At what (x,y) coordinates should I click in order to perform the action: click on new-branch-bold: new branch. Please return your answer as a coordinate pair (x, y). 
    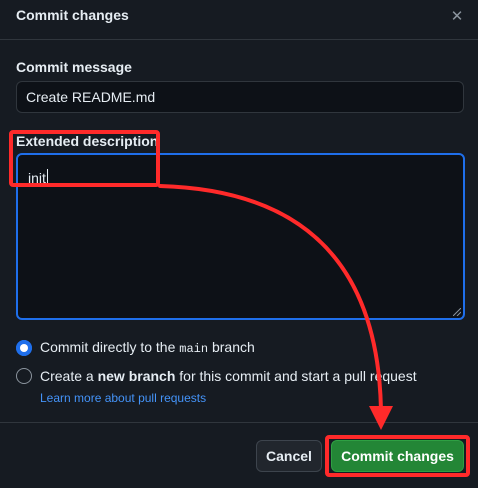
    Looking at the image, I should click on (136, 376).